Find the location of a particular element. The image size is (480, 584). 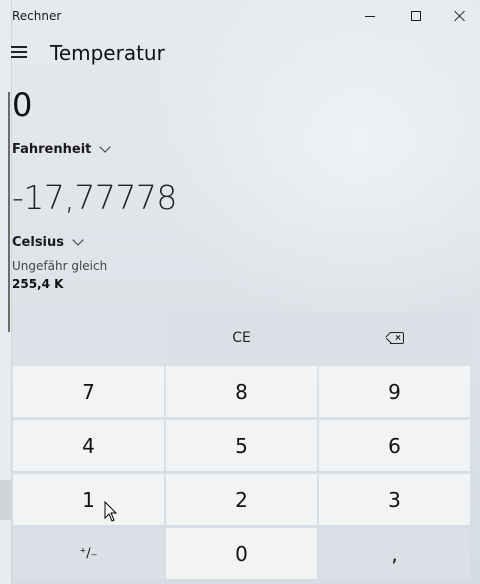

digit-4-button: 4 is located at coordinates (88, 445).